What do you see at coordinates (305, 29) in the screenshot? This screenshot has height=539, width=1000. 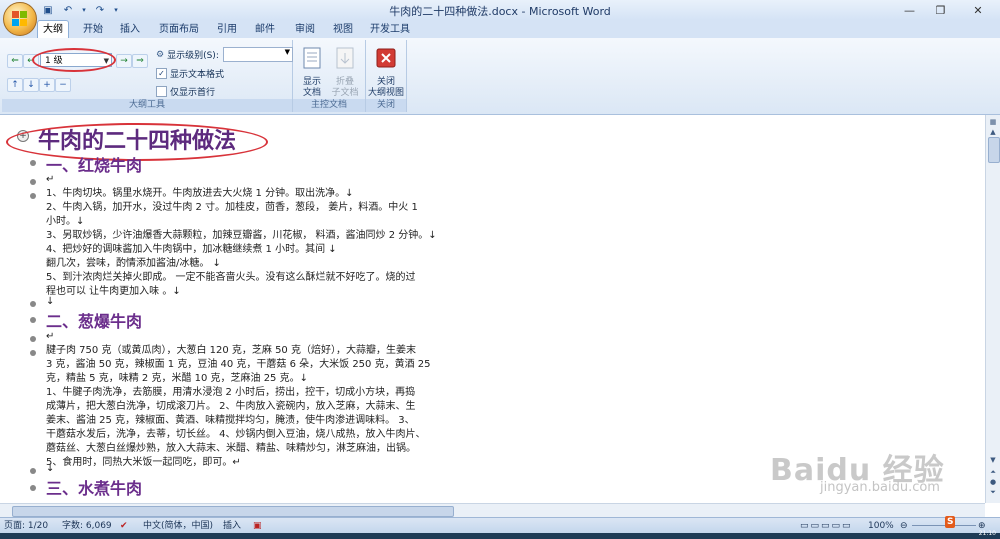 I see `tab-review: 审阅` at bounding box center [305, 29].